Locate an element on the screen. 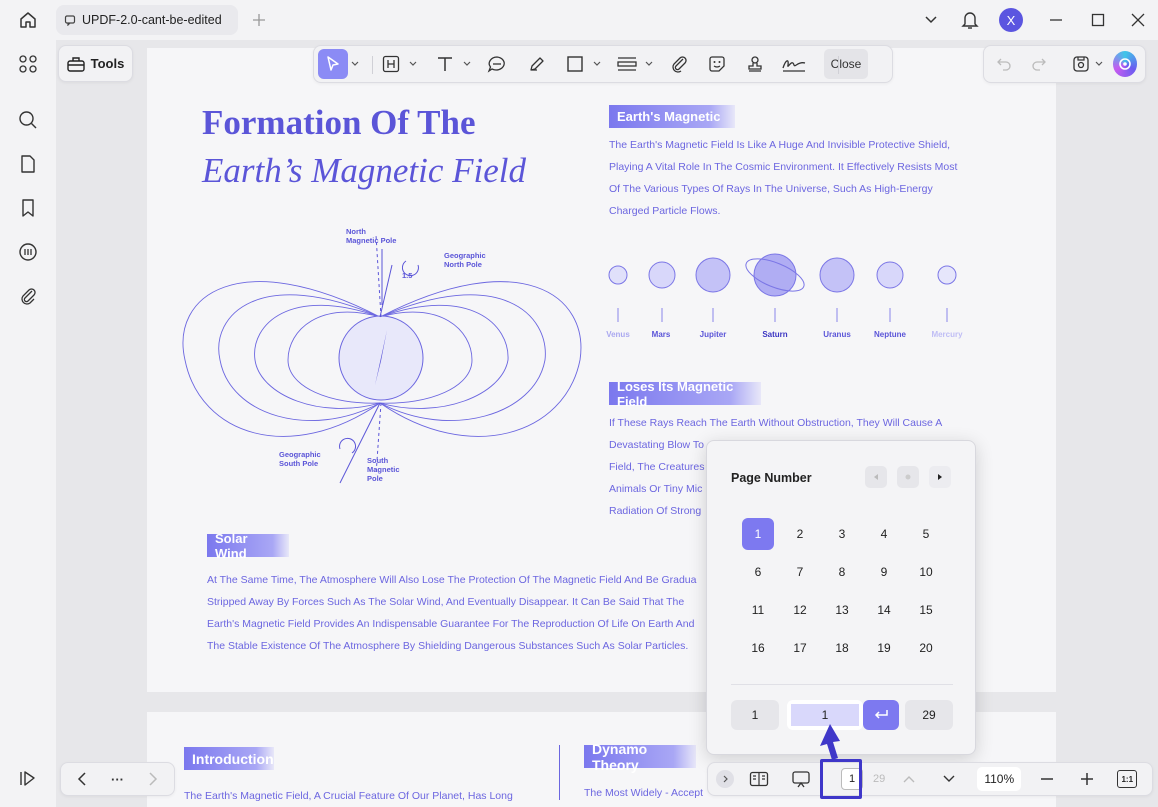  pen-tool is located at coordinates (537, 64).